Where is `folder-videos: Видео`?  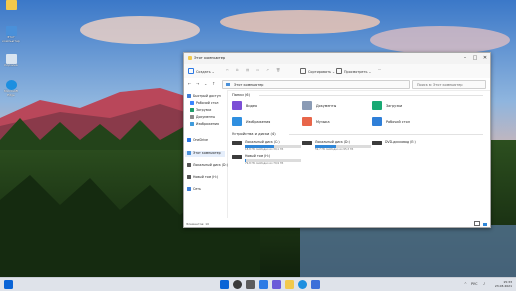 folder-videos: Видео is located at coordinates (267, 106).